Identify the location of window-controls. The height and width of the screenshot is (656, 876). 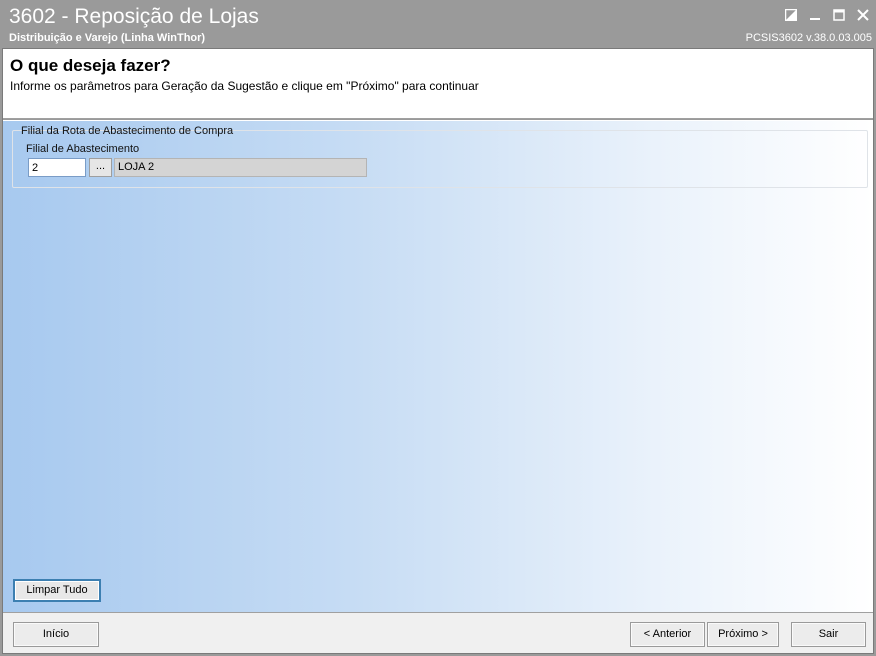
(827, 15).